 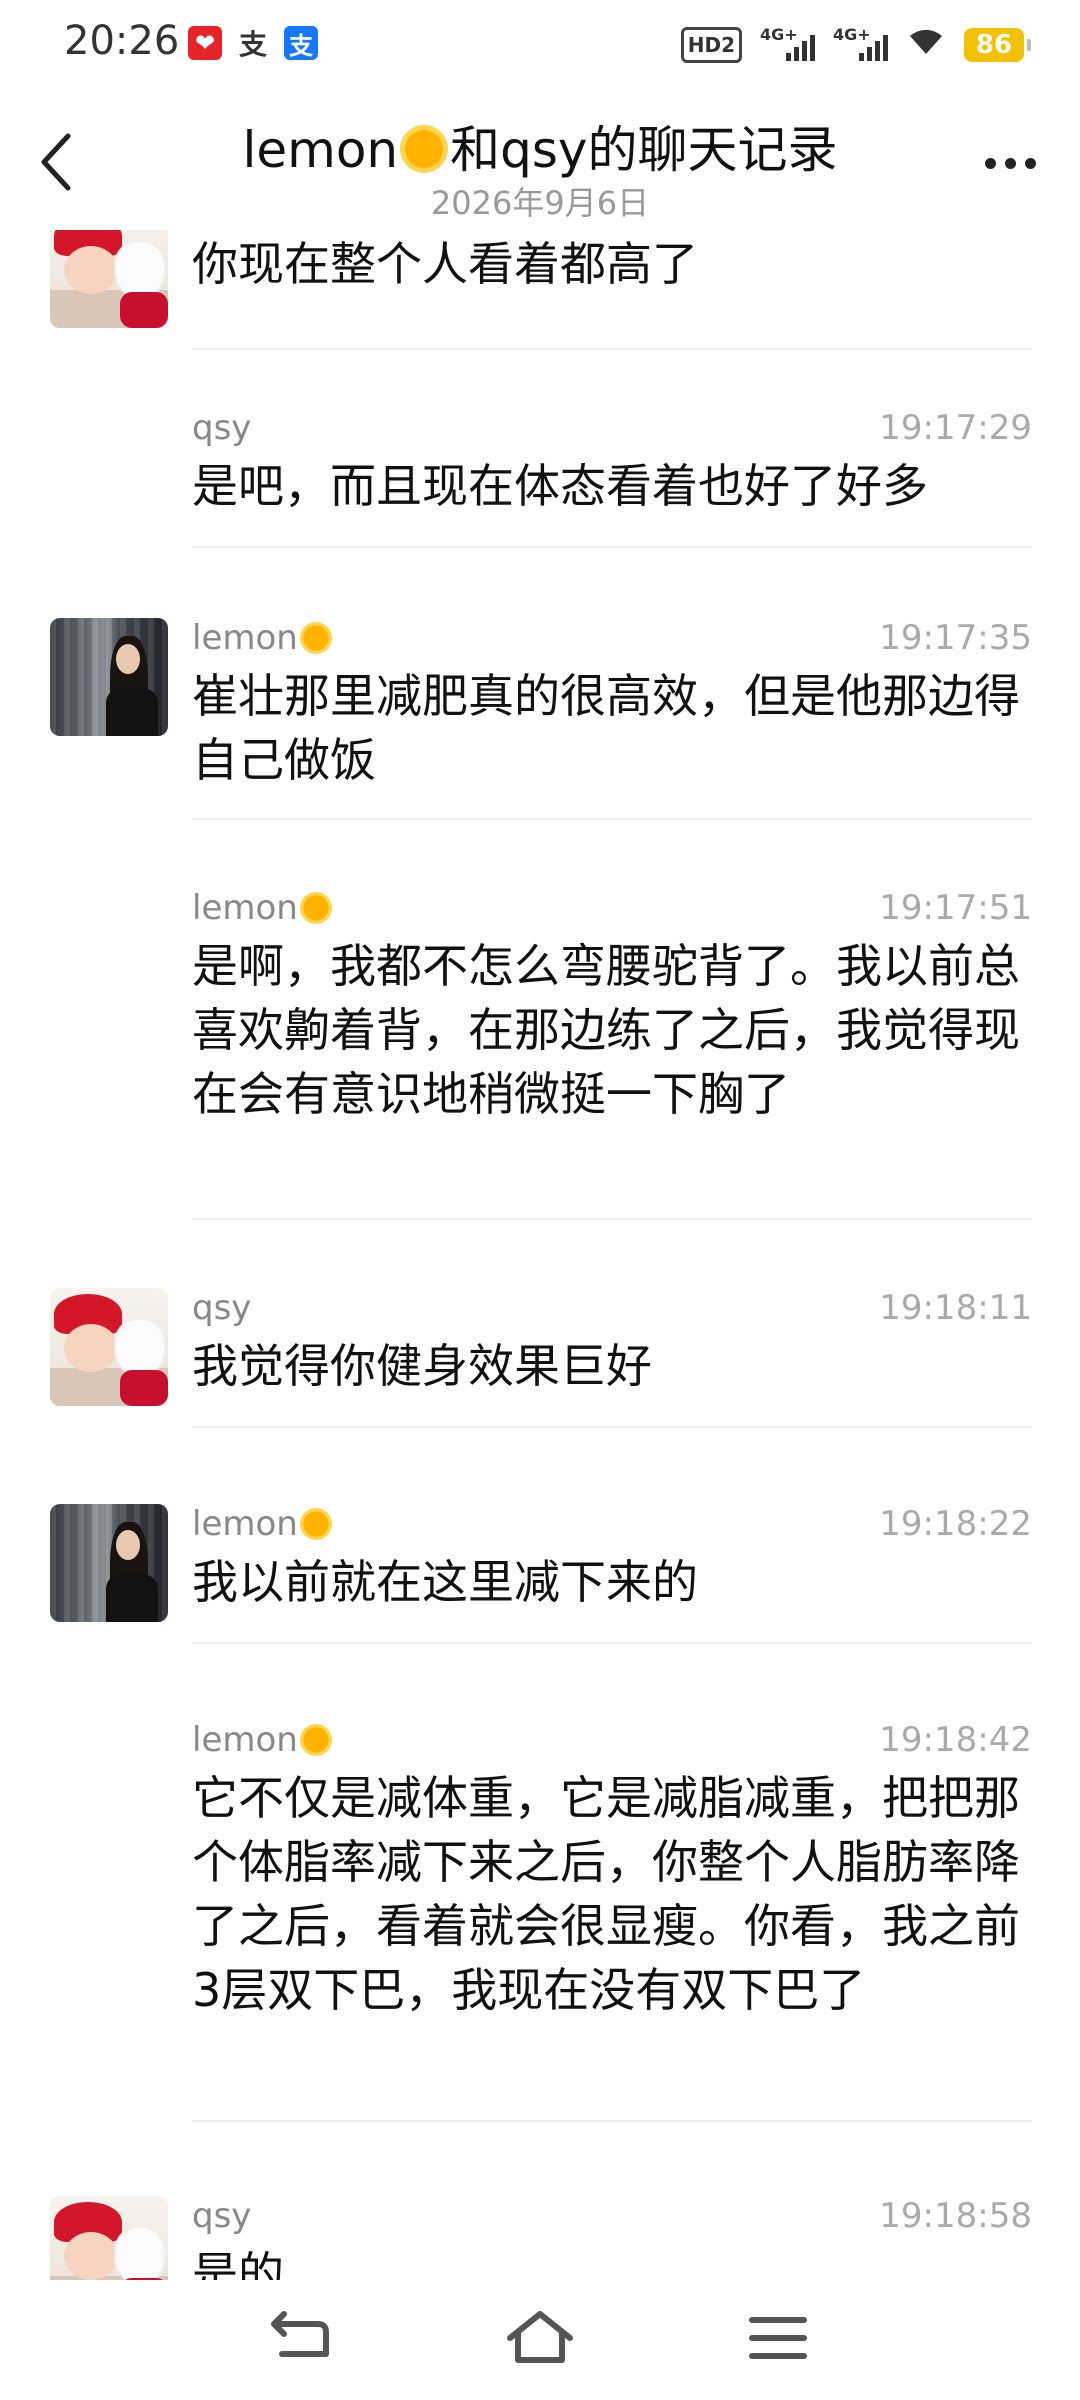 I want to click on signal-icon-1: 4G+, so click(x=787, y=43).